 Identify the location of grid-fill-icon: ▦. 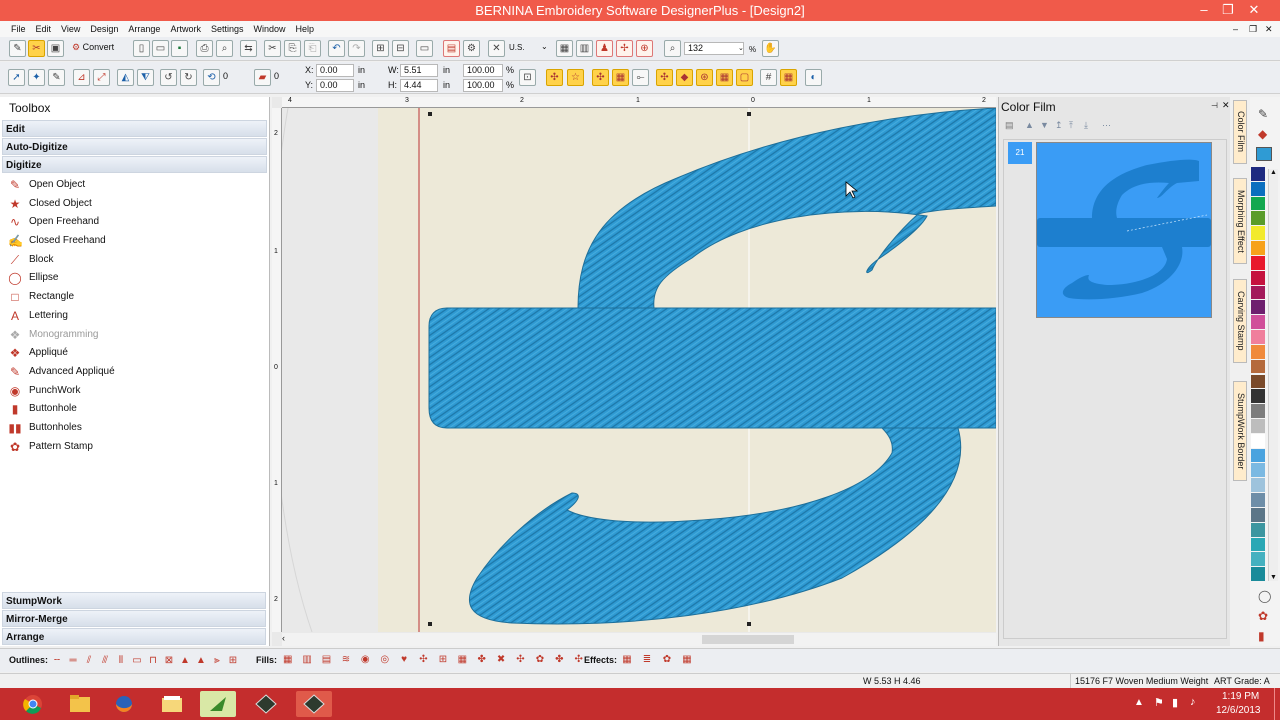
(724, 77).